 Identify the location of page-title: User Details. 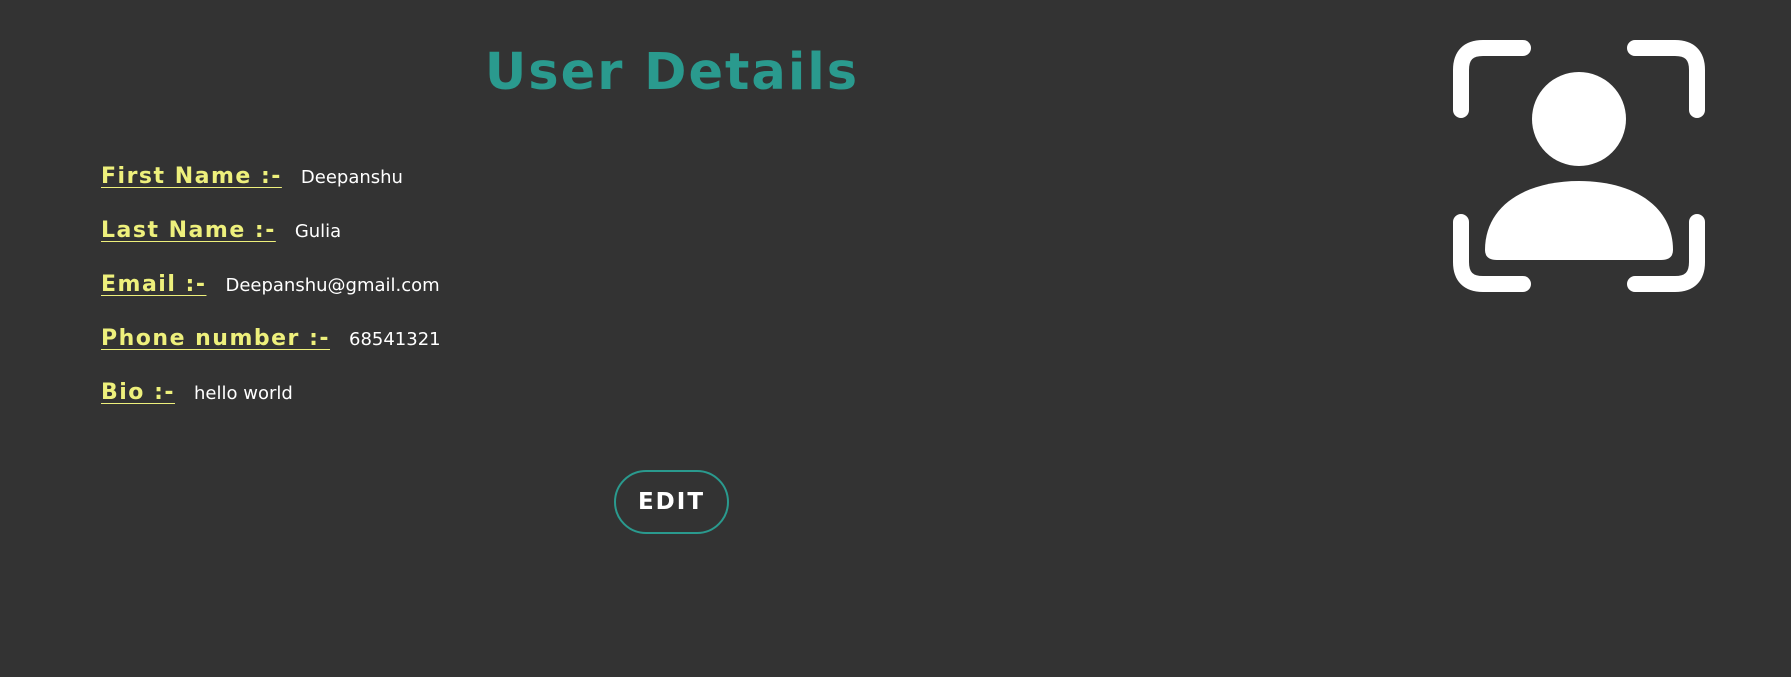
(672, 72).